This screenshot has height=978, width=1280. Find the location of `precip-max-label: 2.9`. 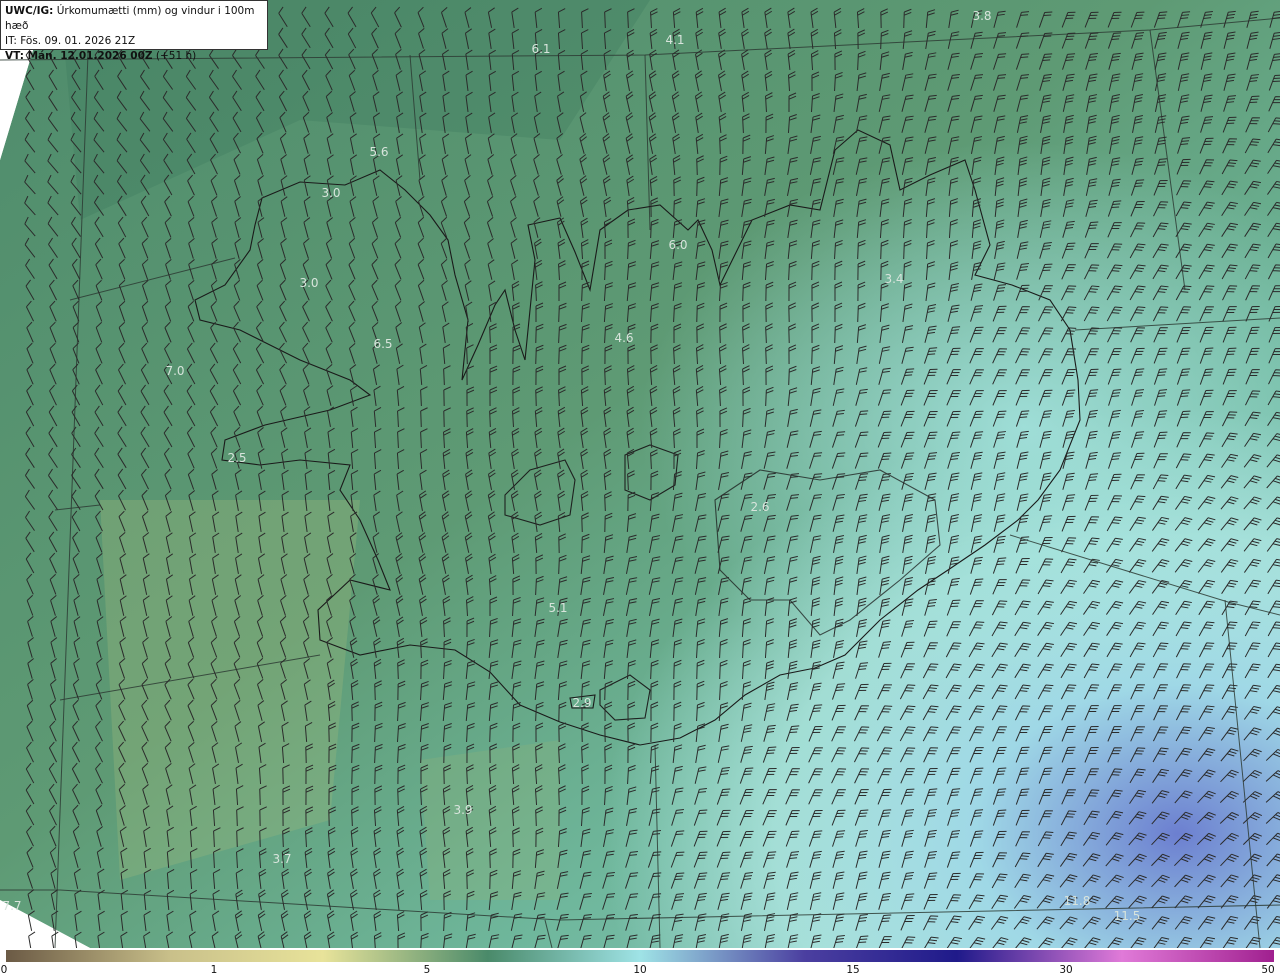

precip-max-label: 2.9 is located at coordinates (582, 703).